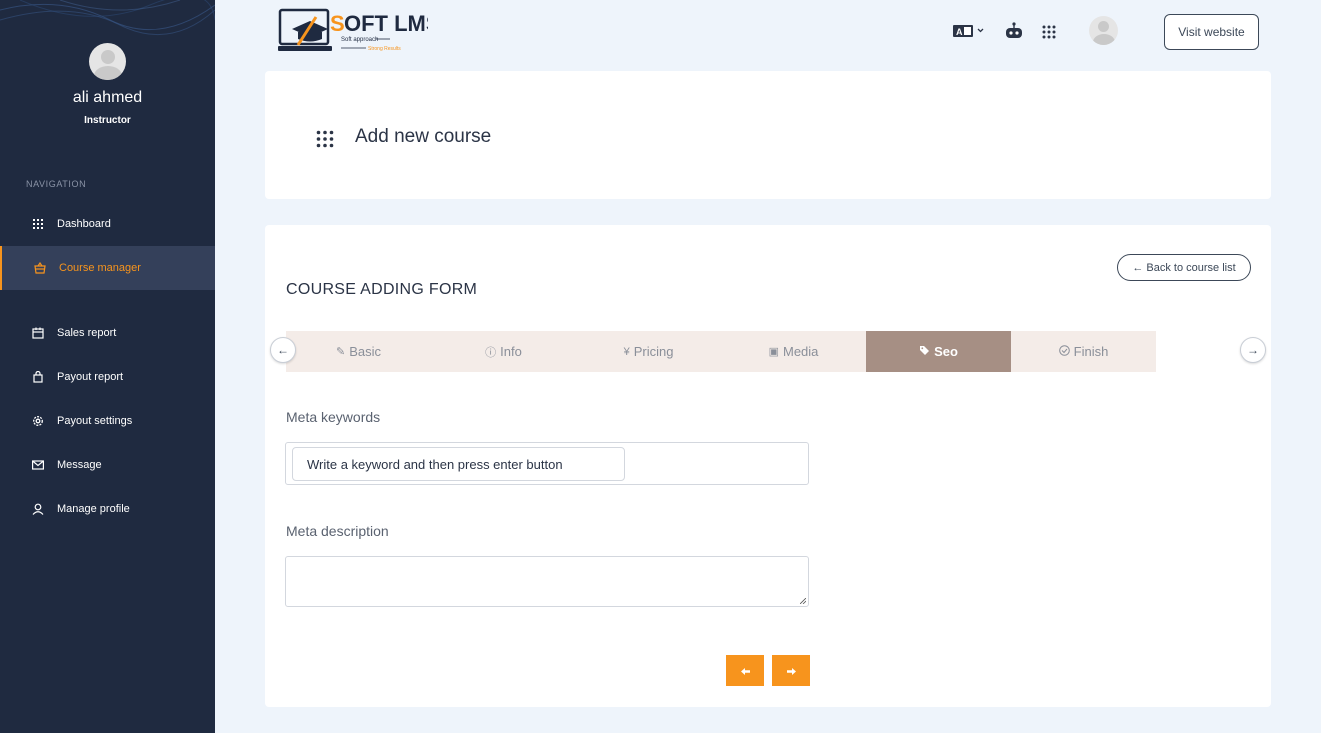 This screenshot has width=1321, height=733. Describe the element at coordinates (87, 333) in the screenshot. I see `sidebar-item-label: Sales report` at that location.